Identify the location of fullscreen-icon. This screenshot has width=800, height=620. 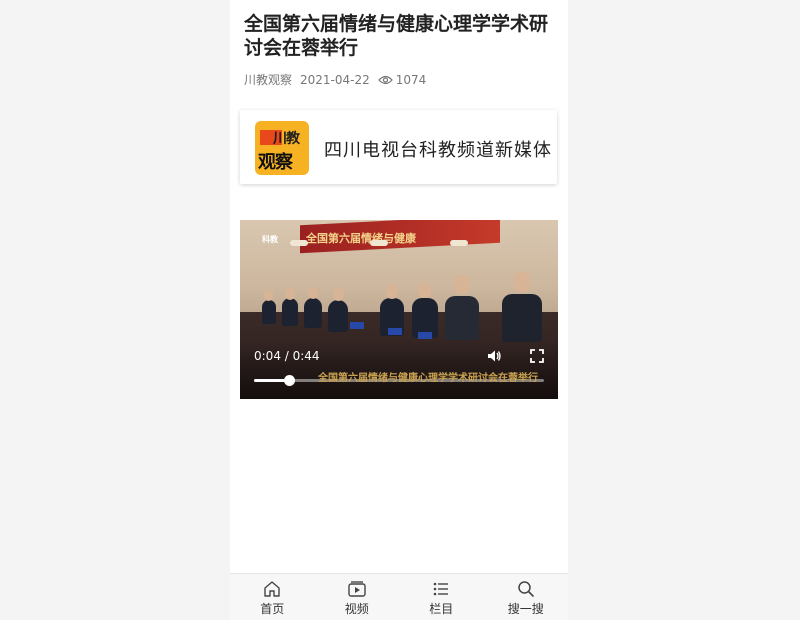
(537, 356).